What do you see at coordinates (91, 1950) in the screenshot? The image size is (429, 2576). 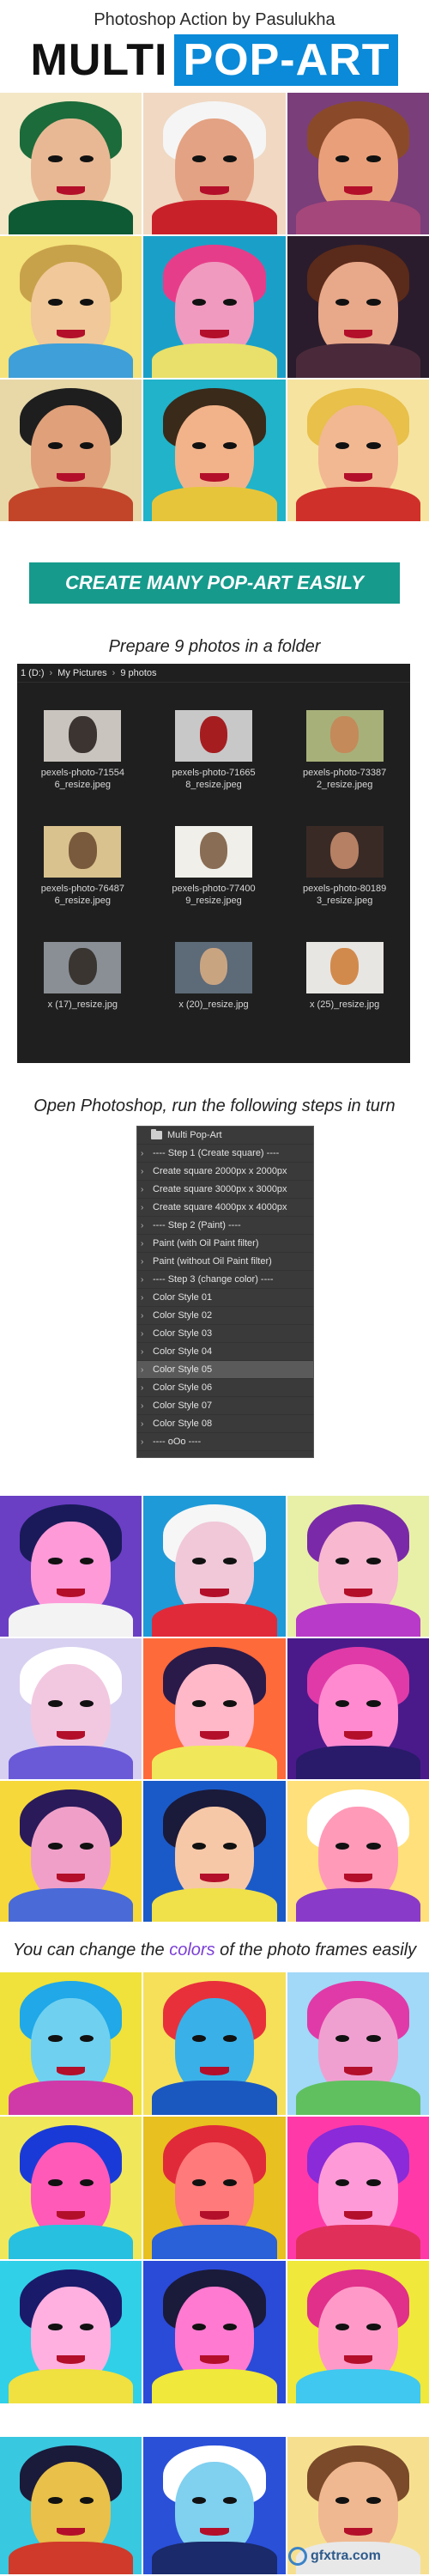 I see `caption-text-before: You can change the` at bounding box center [91, 1950].